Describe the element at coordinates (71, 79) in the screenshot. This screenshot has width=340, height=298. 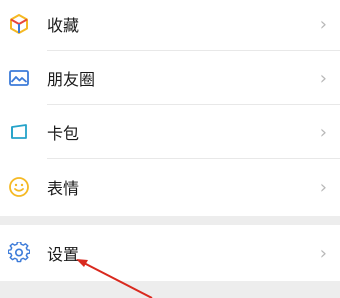
I see `menu-item-label: 朋友圈` at that location.